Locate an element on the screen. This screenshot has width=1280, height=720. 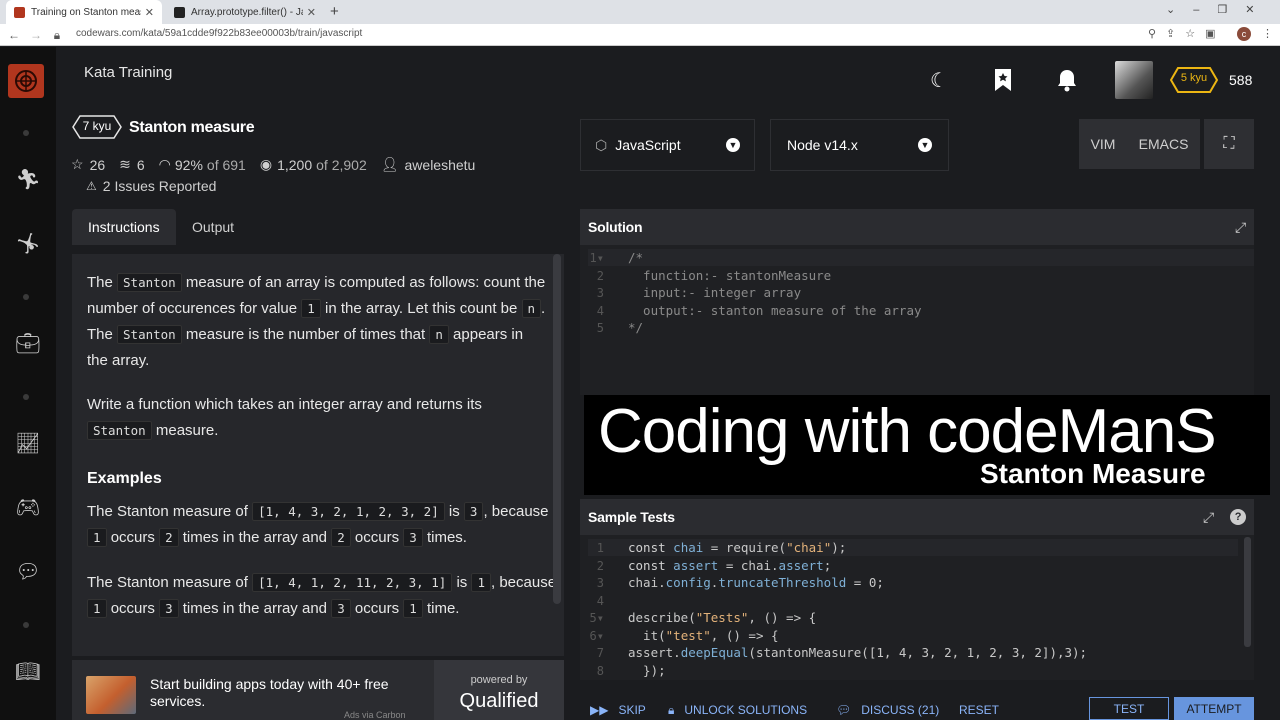
bookmark-icon is located at coordinates (1003, 80).